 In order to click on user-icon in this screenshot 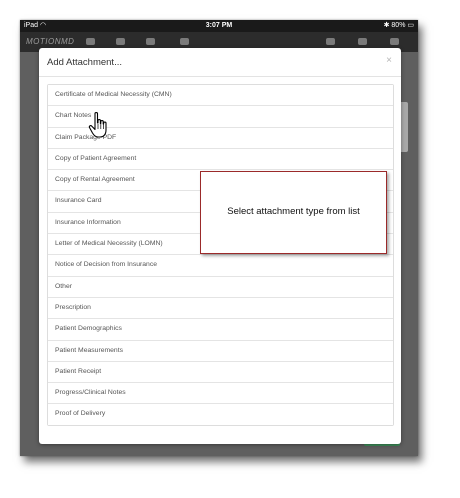, I will do `click(90, 41)`.